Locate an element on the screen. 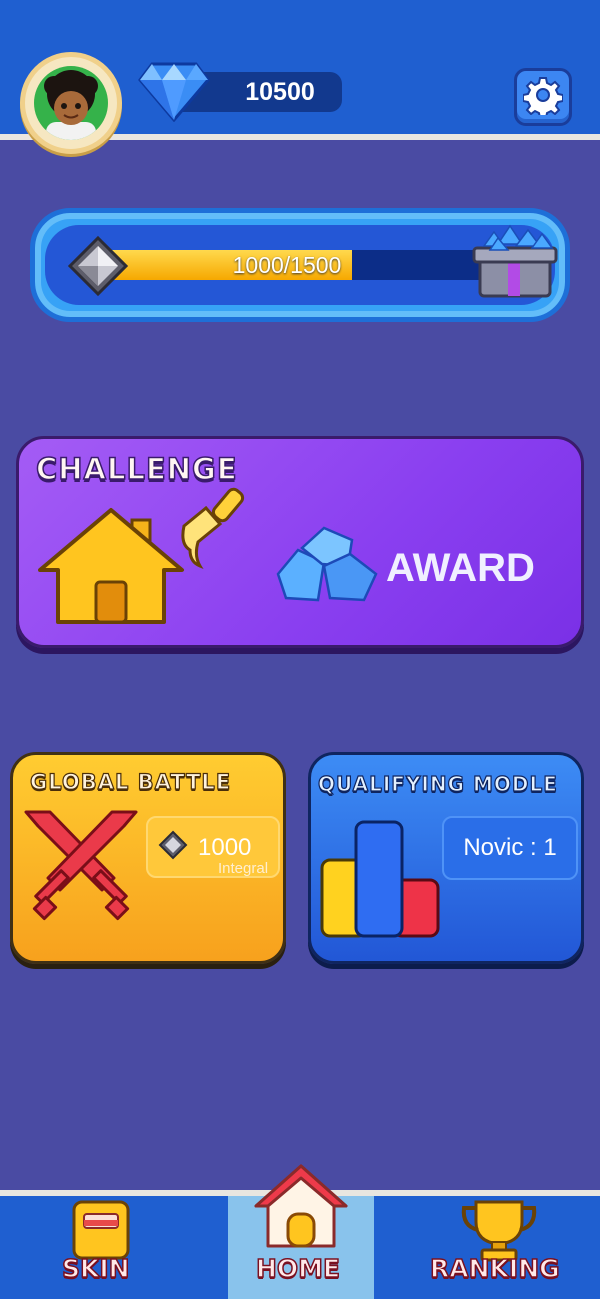 This screenshot has height=1299, width=600. paint-brush-icon is located at coordinates (212, 529).